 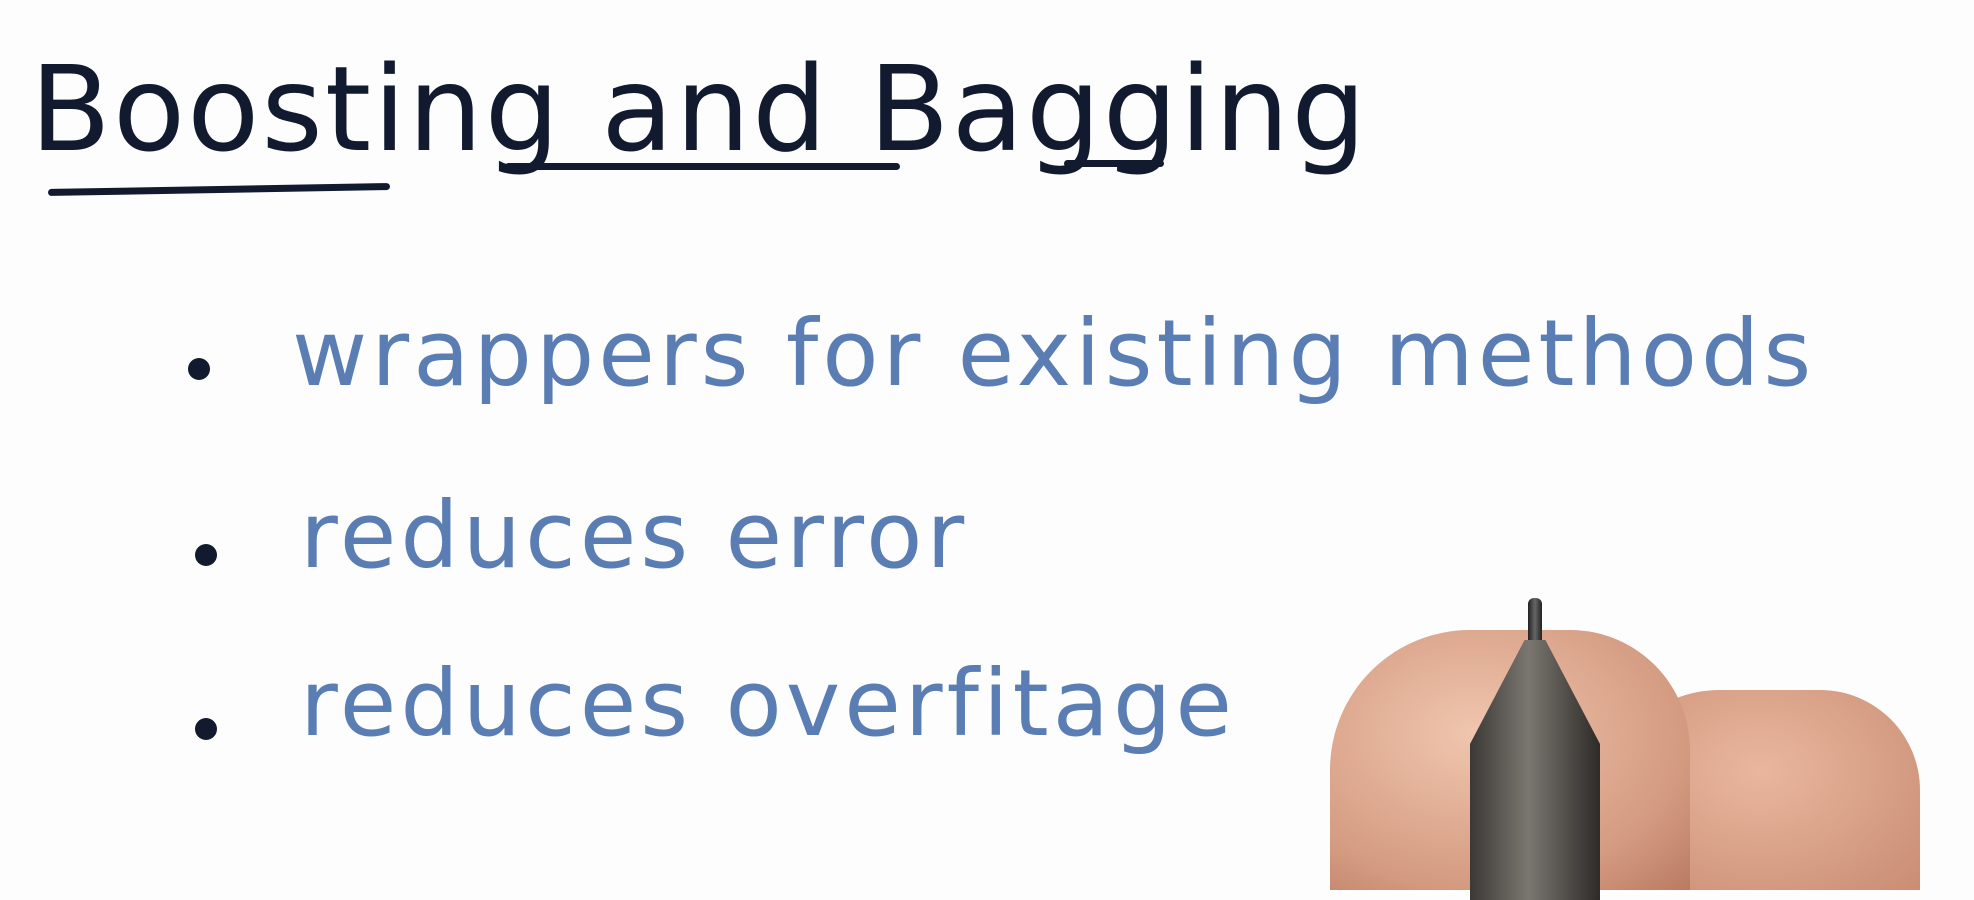 I want to click on bullet-item: wrappers for existing methods, so click(x=1054, y=353).